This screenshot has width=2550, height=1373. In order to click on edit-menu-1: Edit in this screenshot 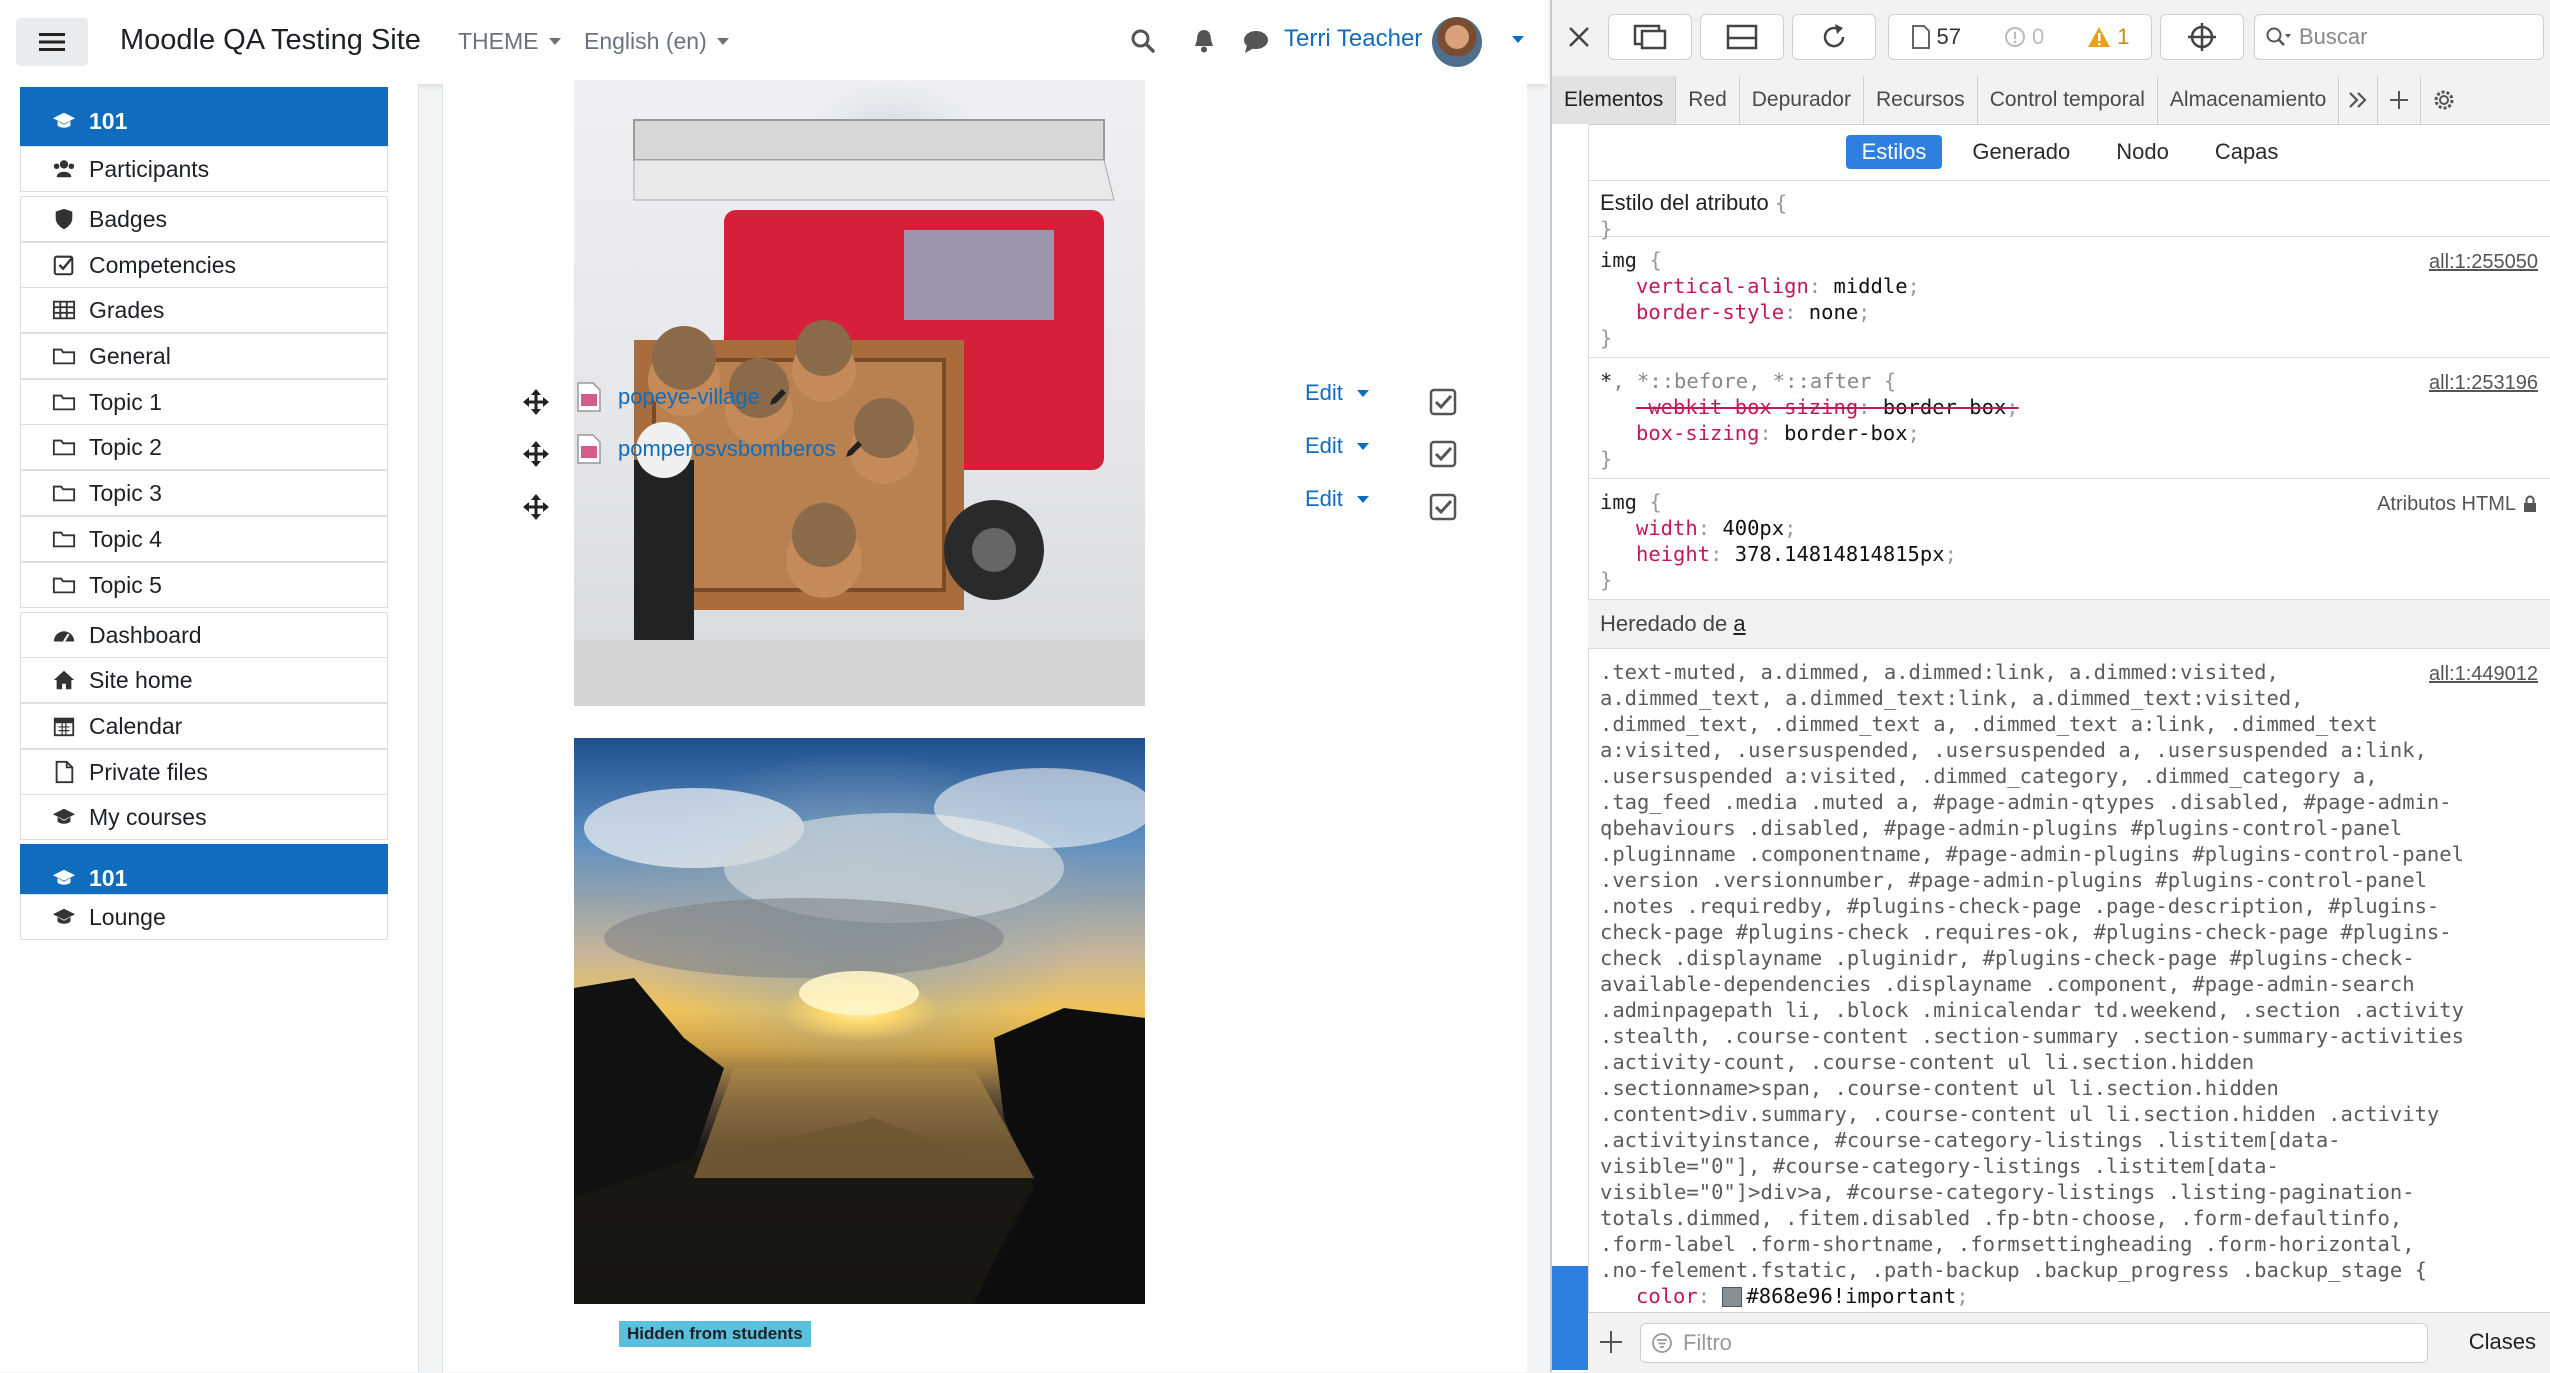, I will do `click(1337, 393)`.